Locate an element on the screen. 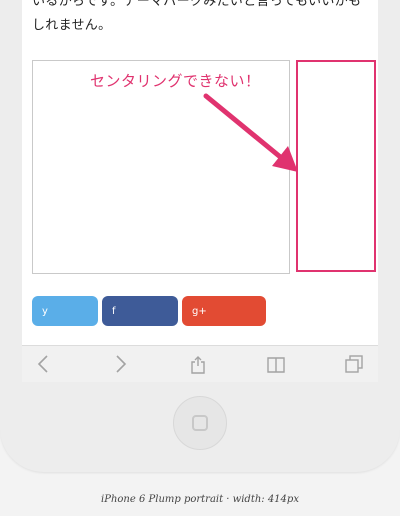 This screenshot has width=400, height=516. twitter-share-button: y is located at coordinates (65, 311).